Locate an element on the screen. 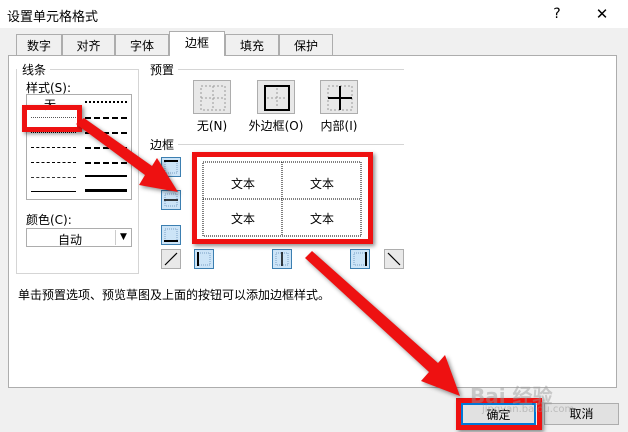 The height and width of the screenshot is (432, 628). line-style-dotted is located at coordinates (53, 132).